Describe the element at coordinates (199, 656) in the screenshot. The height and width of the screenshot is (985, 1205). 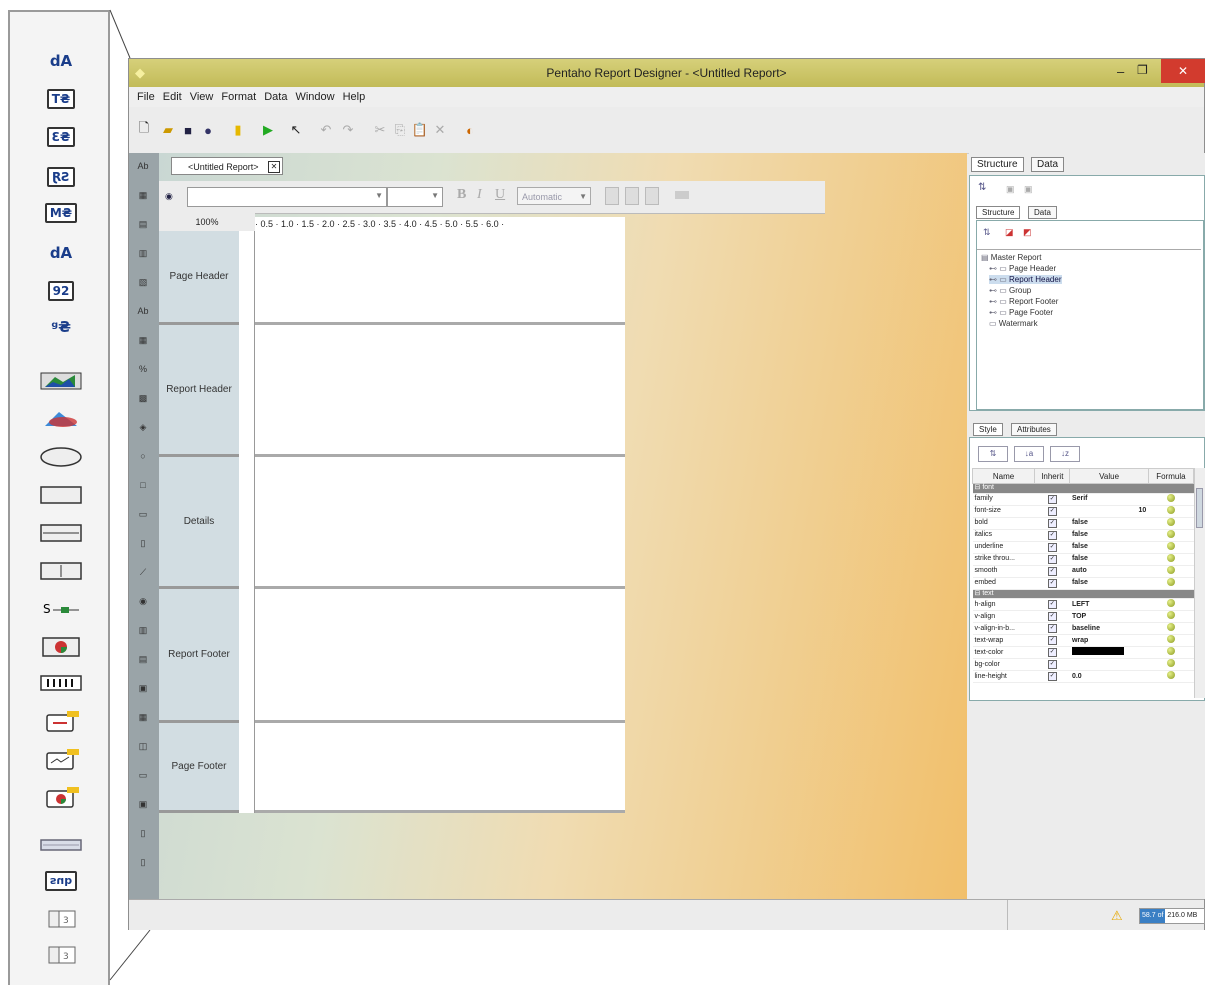
I see `band-label-report-footer: Report Footer` at that location.